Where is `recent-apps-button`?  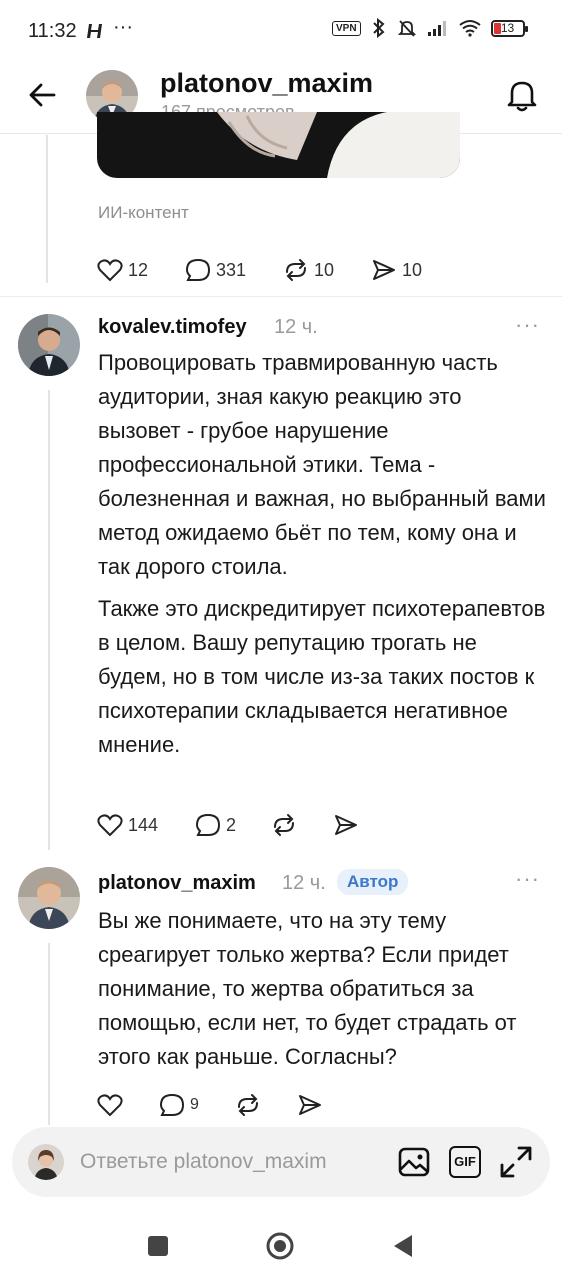 recent-apps-button is located at coordinates (158, 1246).